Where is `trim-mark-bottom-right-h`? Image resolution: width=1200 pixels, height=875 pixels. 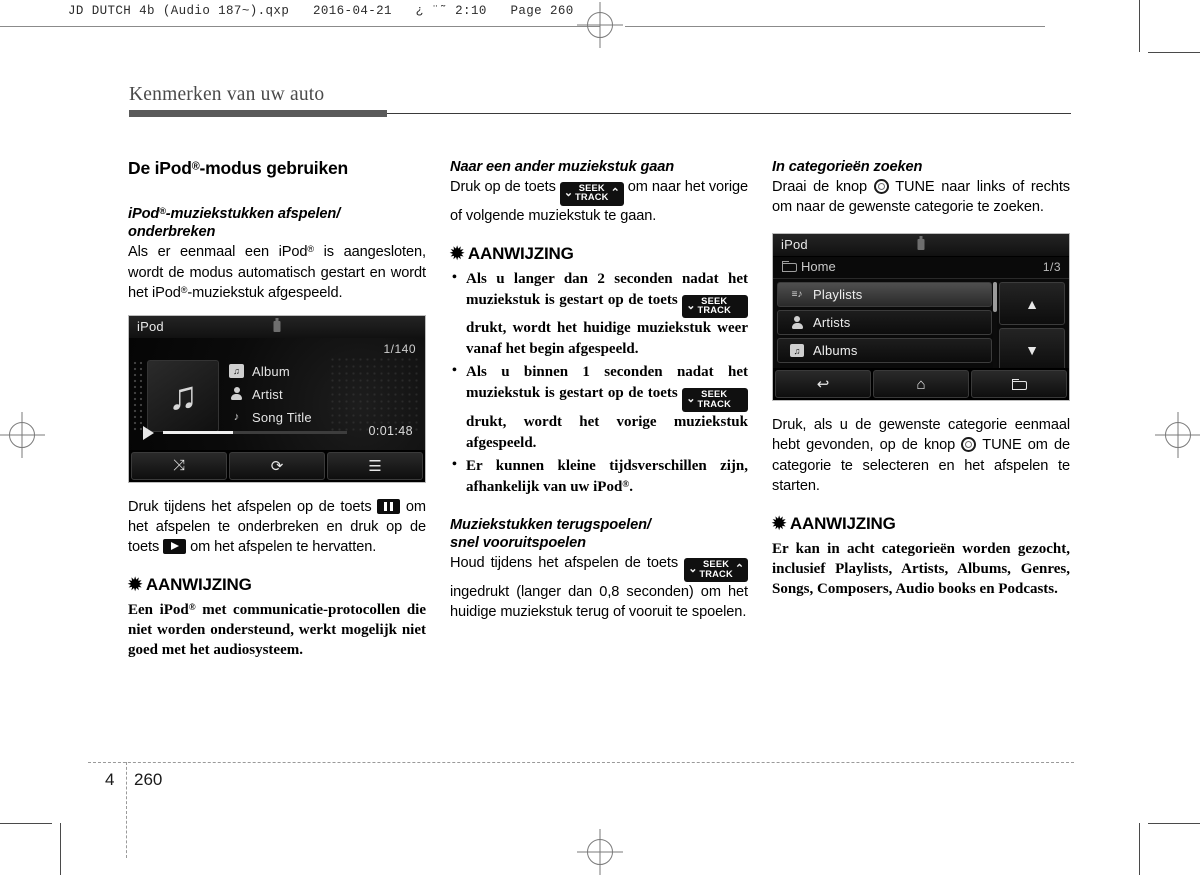 trim-mark-bottom-right-h is located at coordinates (1174, 823).